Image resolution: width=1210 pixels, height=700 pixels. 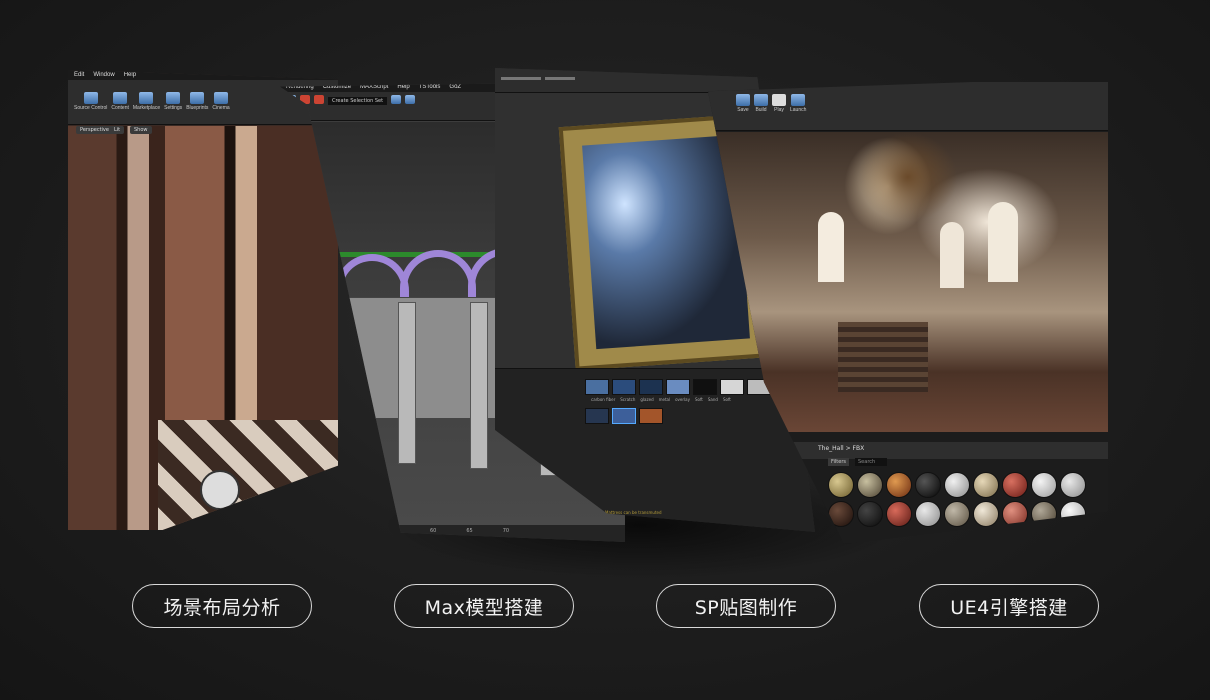 I want to click on gear-icon, so click(x=173, y=98).